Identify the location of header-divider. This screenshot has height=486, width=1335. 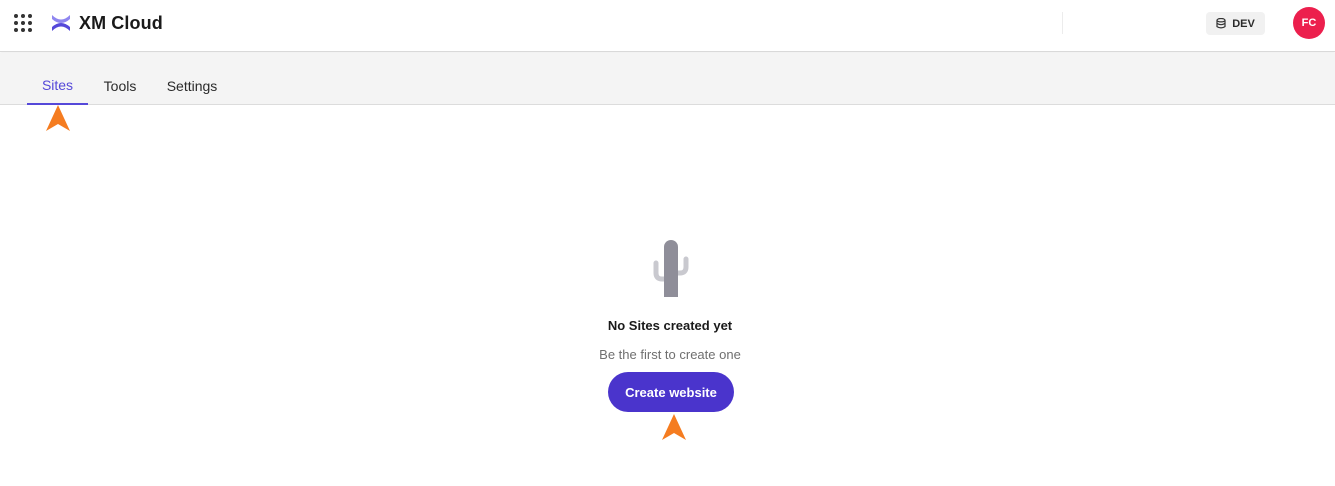
(1062, 23).